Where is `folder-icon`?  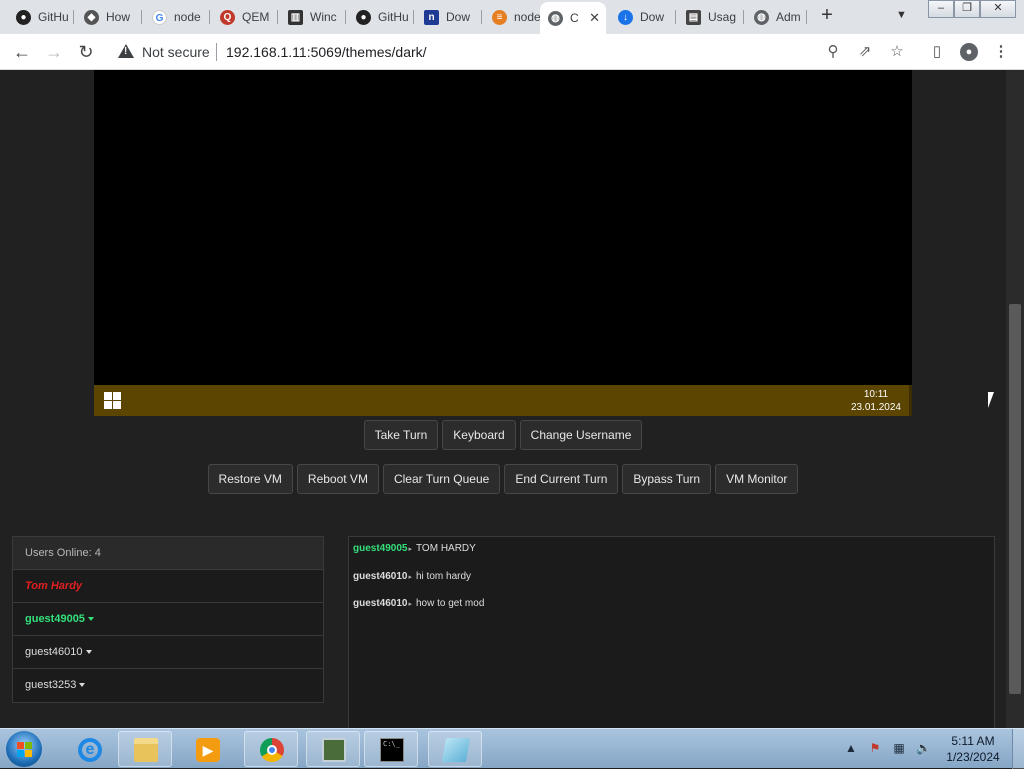
folder-icon is located at coordinates (146, 750).